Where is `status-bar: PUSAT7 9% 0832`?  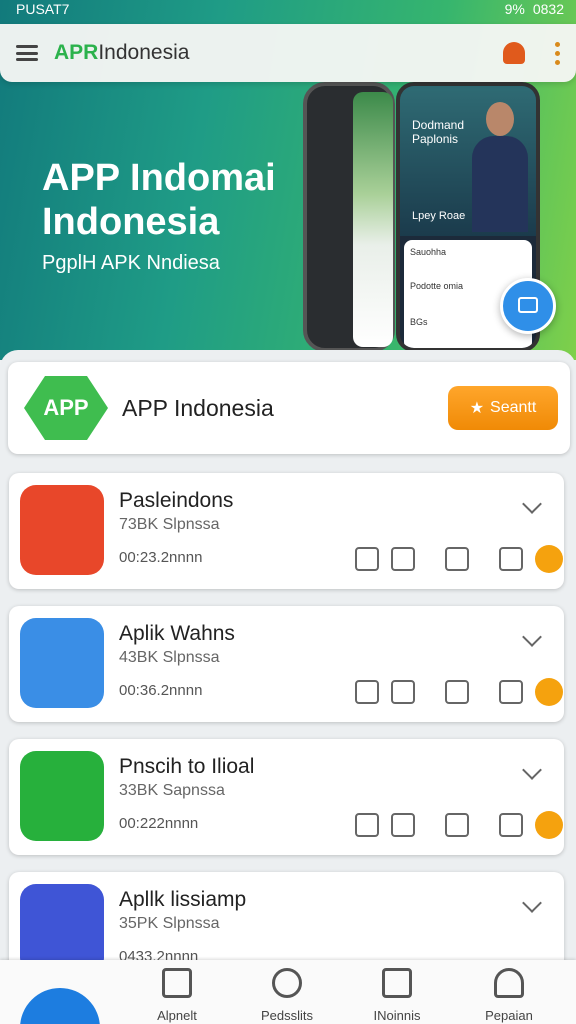
status-bar: PUSAT7 9% 0832 is located at coordinates (288, 9).